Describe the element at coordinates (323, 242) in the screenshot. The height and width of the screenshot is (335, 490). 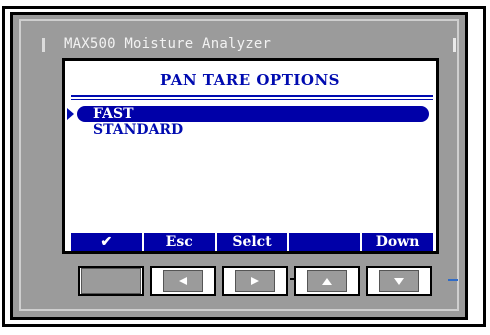
I see `softkey-empty` at that location.